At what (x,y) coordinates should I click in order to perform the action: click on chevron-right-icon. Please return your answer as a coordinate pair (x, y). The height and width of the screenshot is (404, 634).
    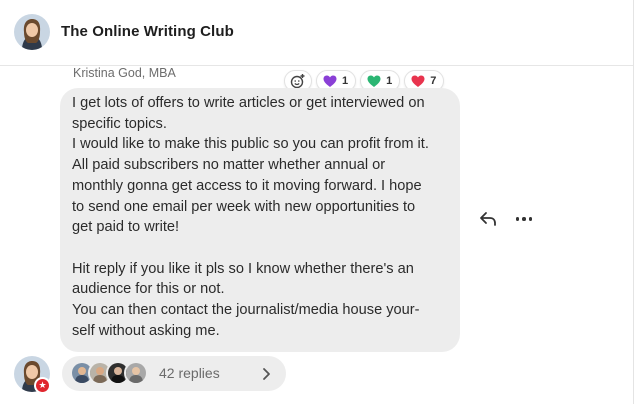
    Looking at the image, I should click on (266, 374).